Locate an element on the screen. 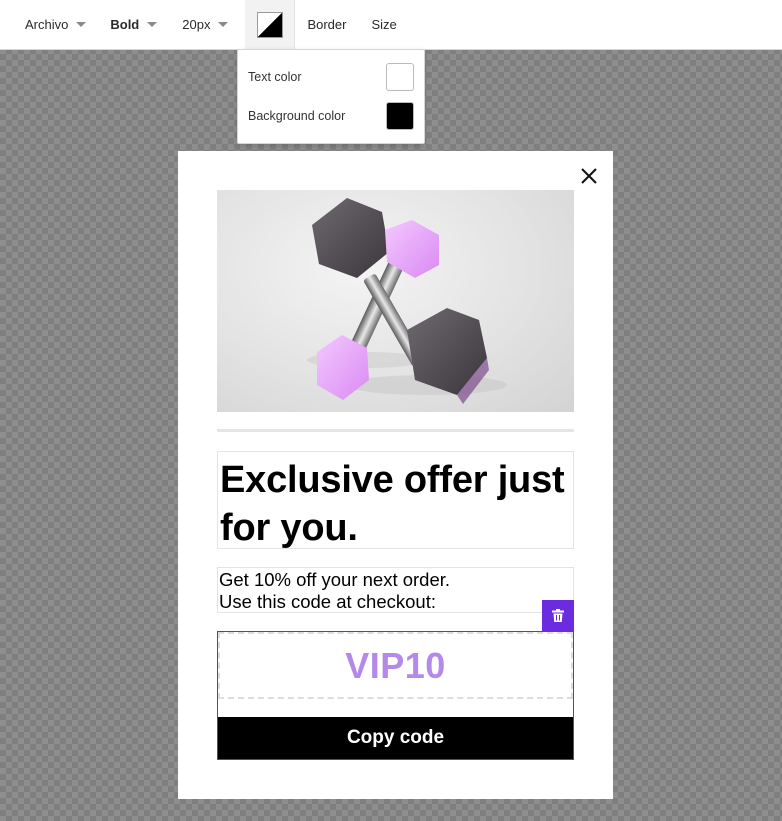 The image size is (782, 821). size-button: Size is located at coordinates (383, 25).